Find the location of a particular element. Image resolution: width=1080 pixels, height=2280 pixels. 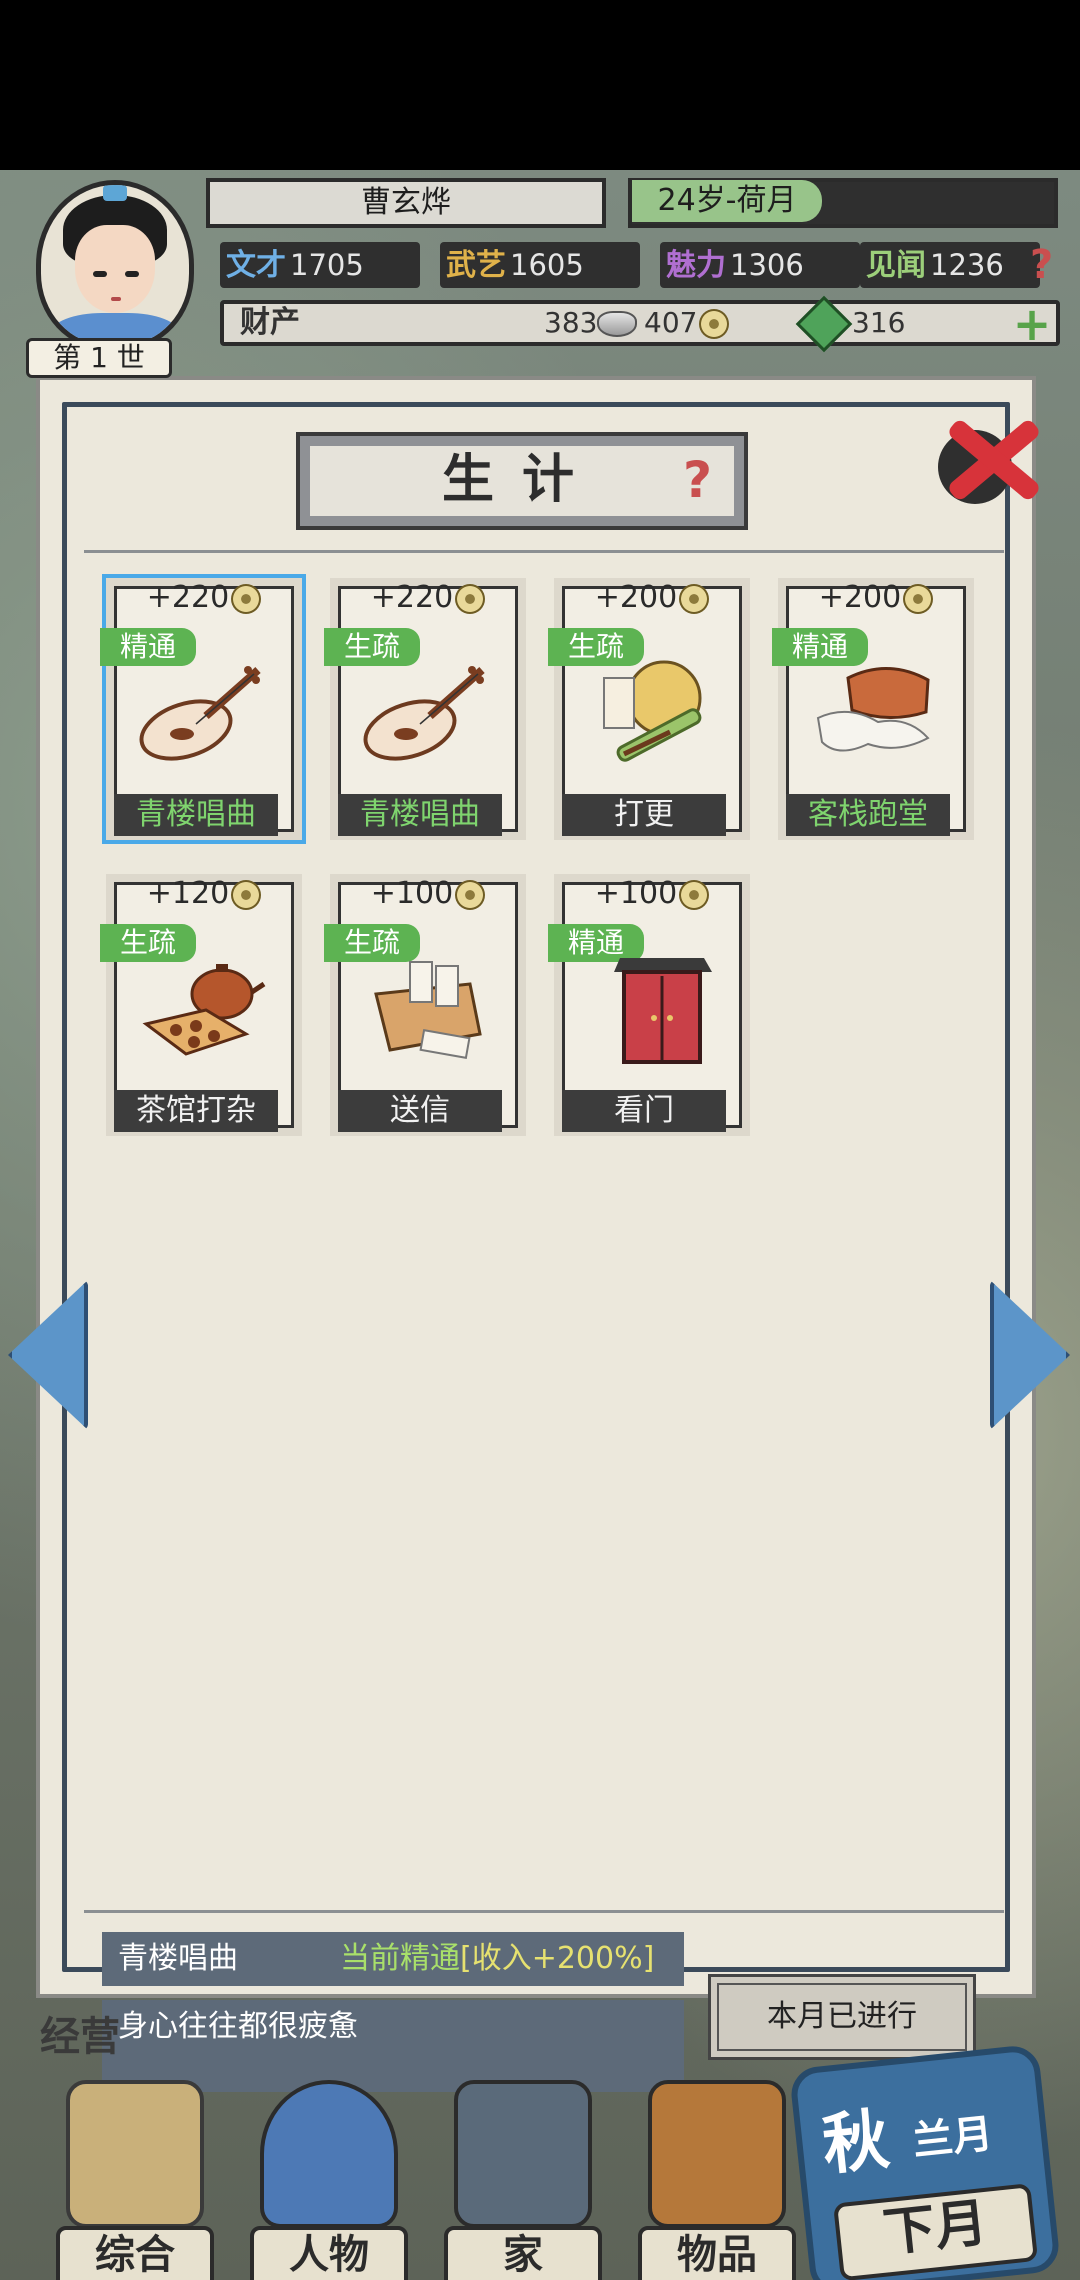

skill-status: 当前精通[收入+200%] is located at coordinates (497, 1958).